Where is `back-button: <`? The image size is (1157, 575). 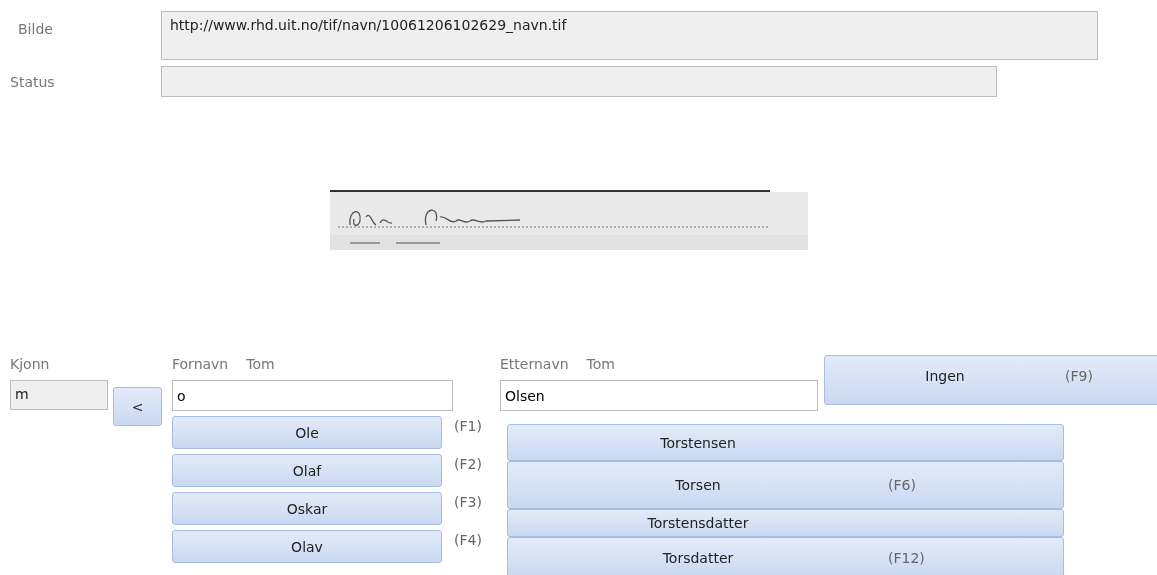 back-button: < is located at coordinates (137, 406).